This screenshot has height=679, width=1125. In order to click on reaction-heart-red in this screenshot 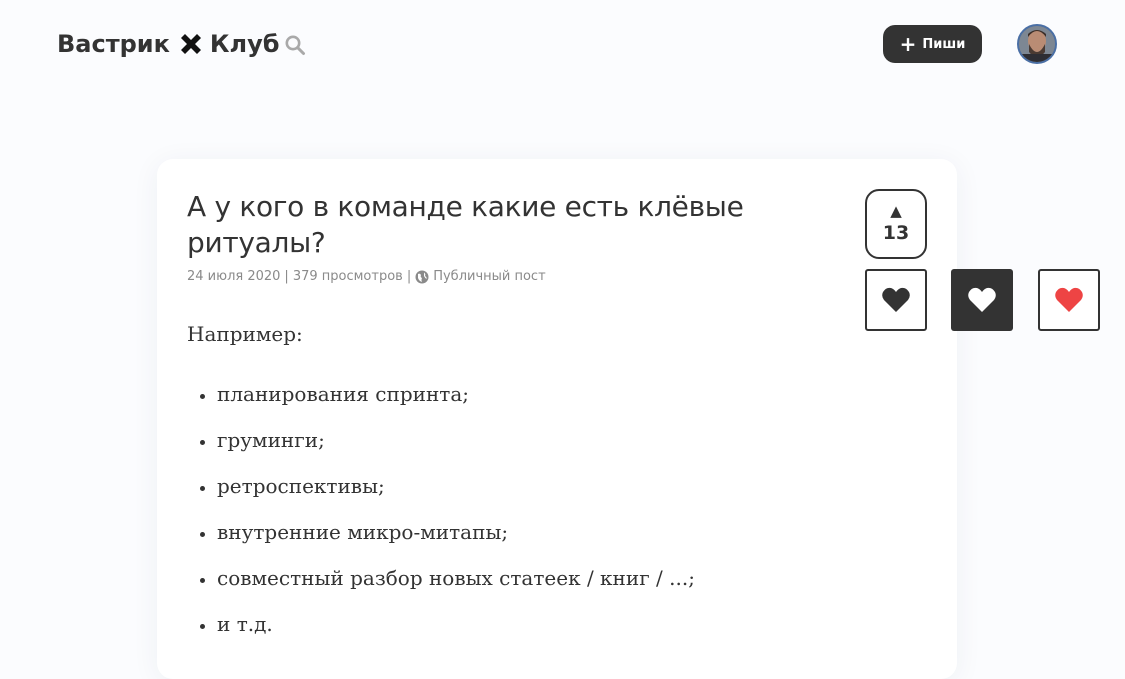, I will do `click(1069, 300)`.